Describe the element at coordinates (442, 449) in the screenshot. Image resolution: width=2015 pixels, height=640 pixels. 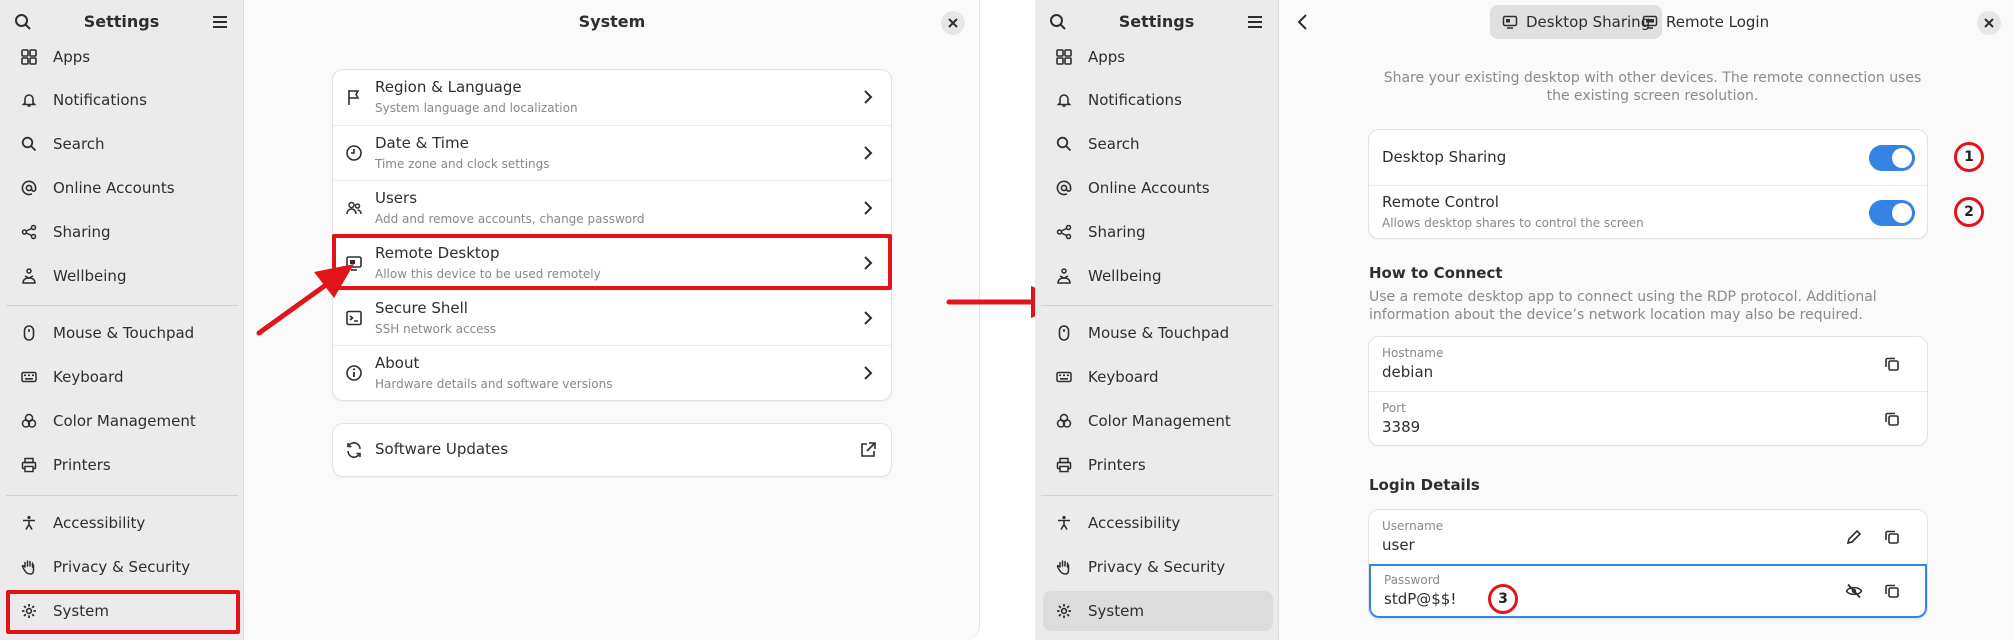
I see `software-updates-label: Software Updates` at that location.